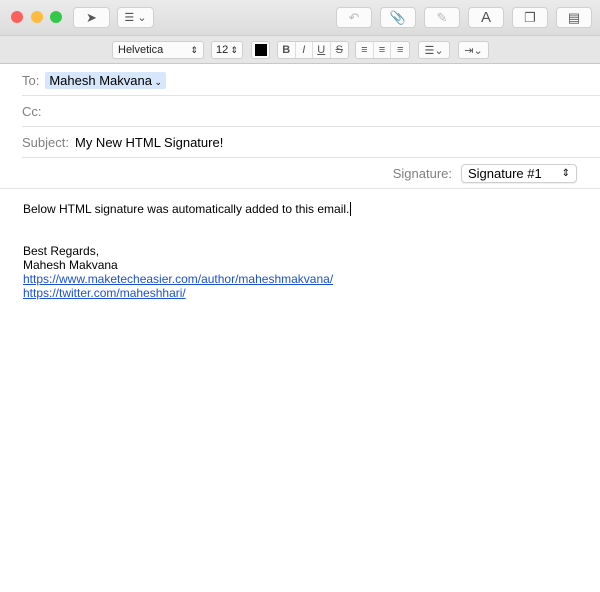 Image resolution: width=600 pixels, height=592 pixels. I want to click on format-button: A, so click(486, 17).